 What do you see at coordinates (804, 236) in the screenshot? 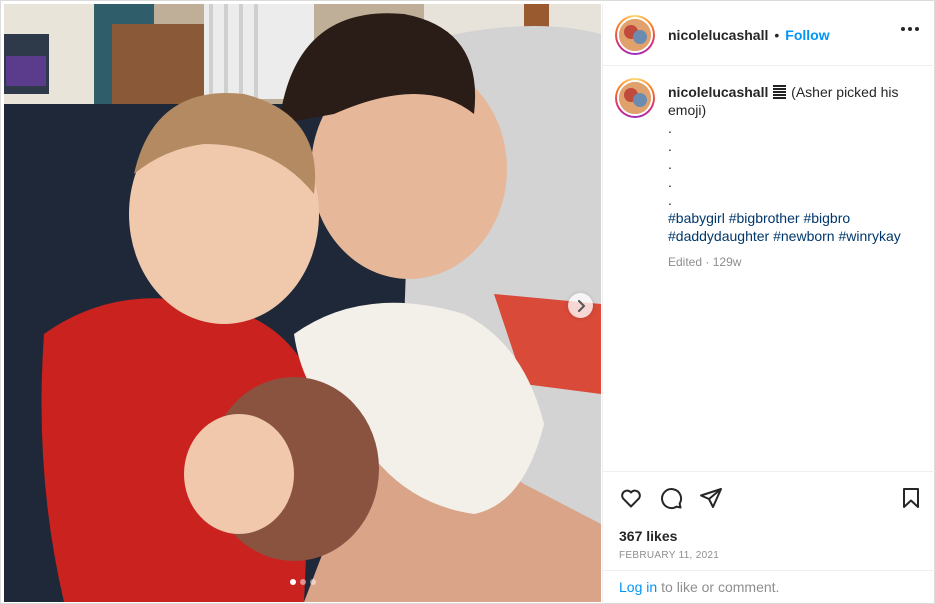
I see `hashtag-link: #newborn` at bounding box center [804, 236].